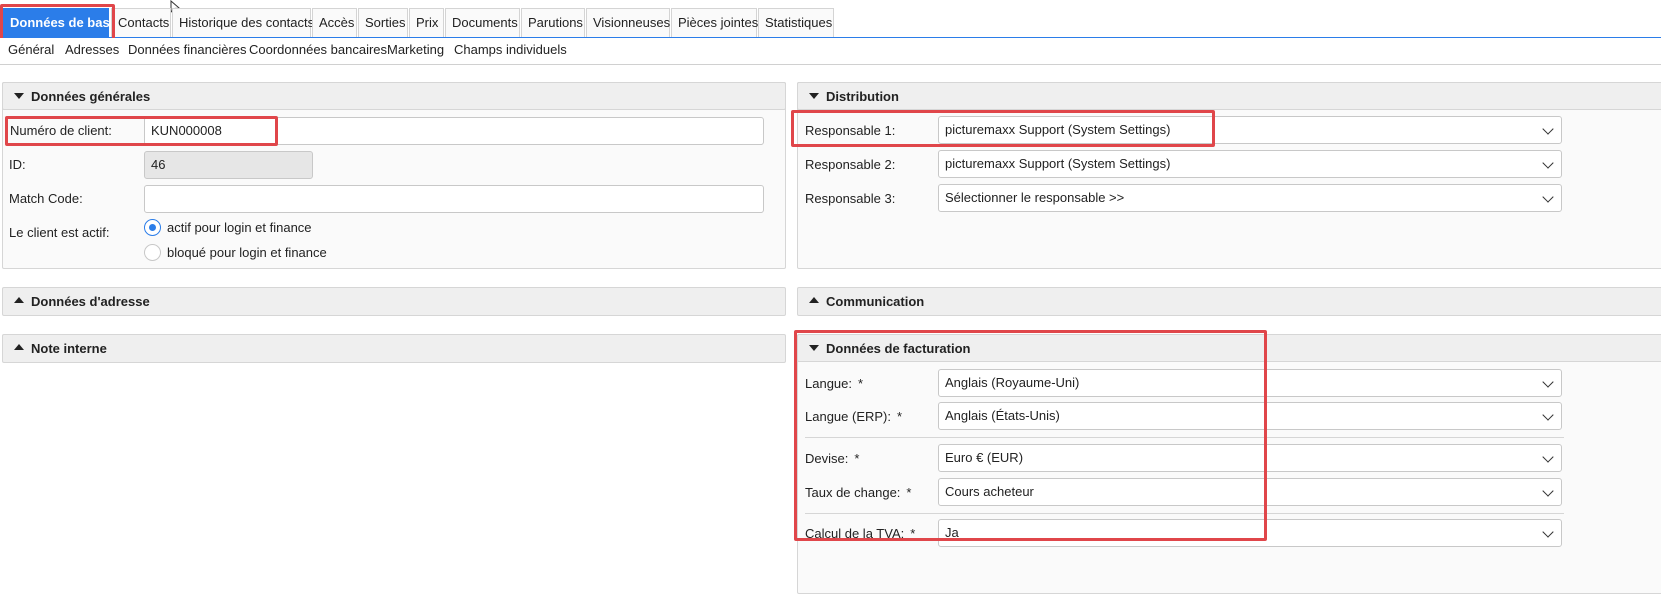 The image size is (1661, 594). Describe the element at coordinates (1250, 533) in the screenshot. I see `calcul-tva-select: Ja` at that location.